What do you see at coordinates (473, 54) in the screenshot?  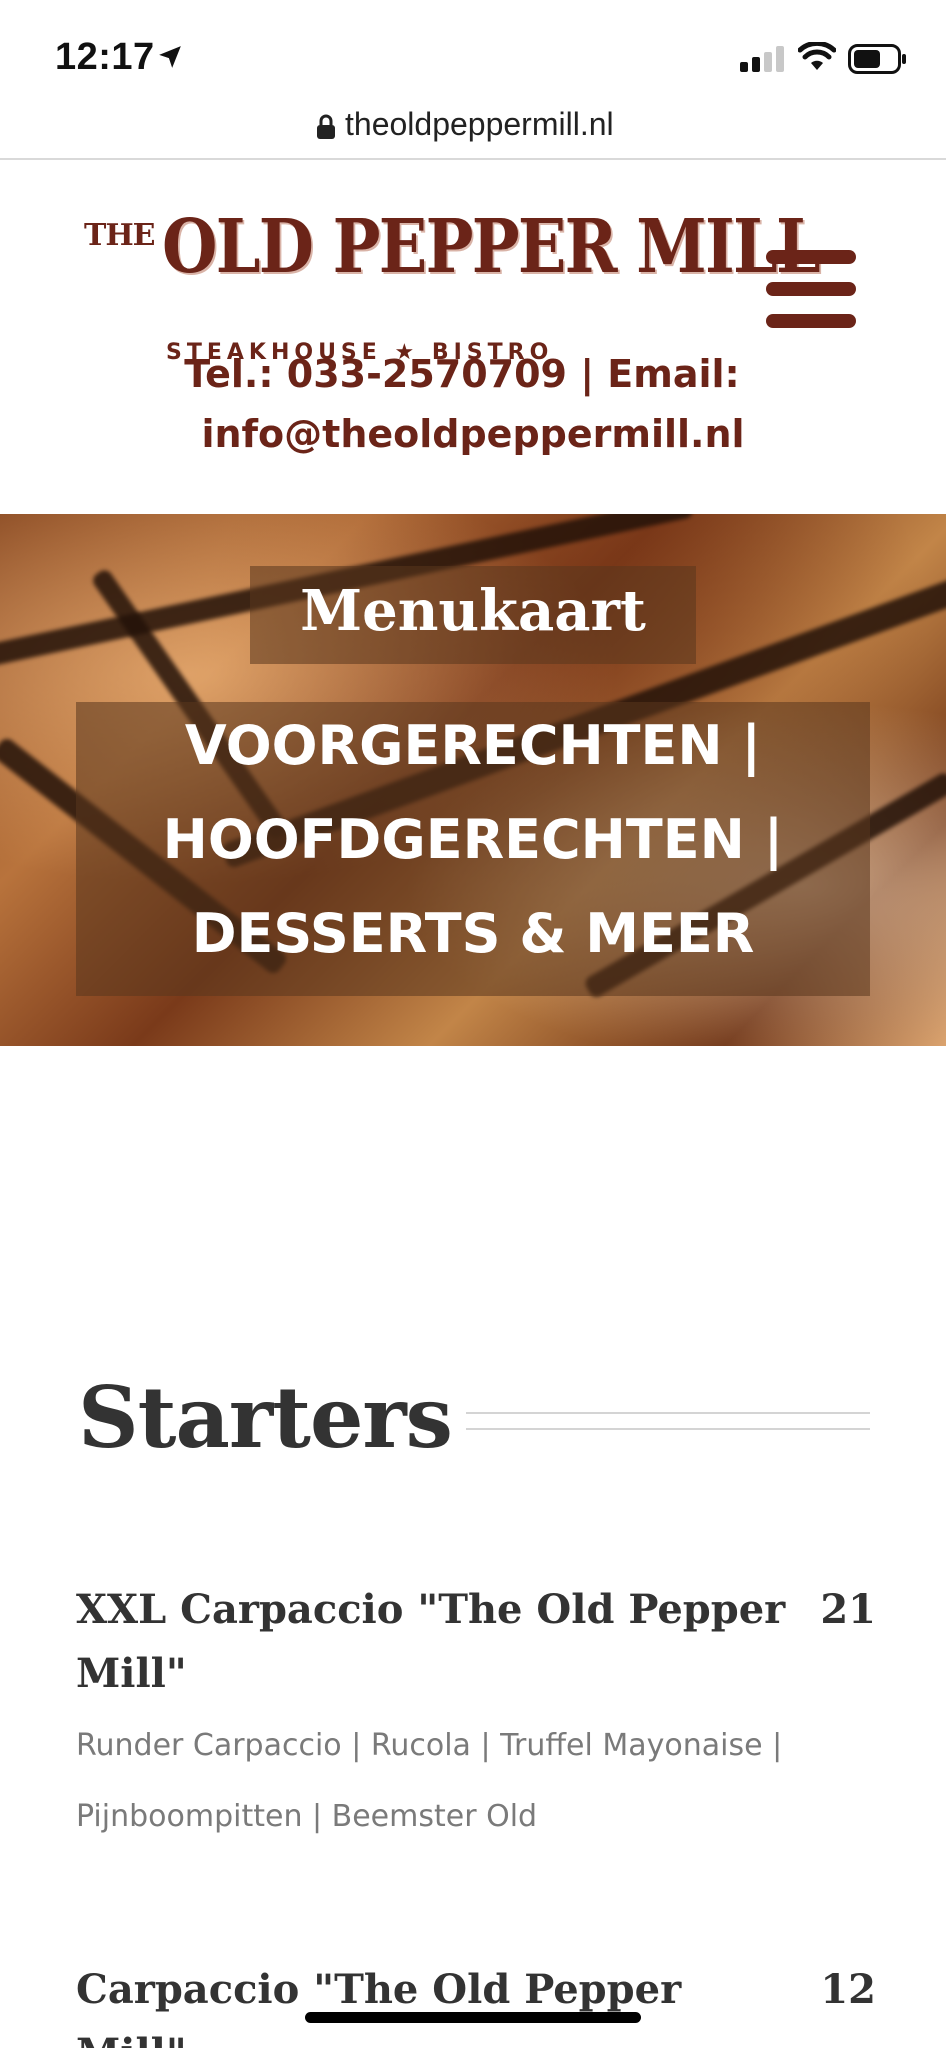 I see `status-bar: 12:17` at bounding box center [473, 54].